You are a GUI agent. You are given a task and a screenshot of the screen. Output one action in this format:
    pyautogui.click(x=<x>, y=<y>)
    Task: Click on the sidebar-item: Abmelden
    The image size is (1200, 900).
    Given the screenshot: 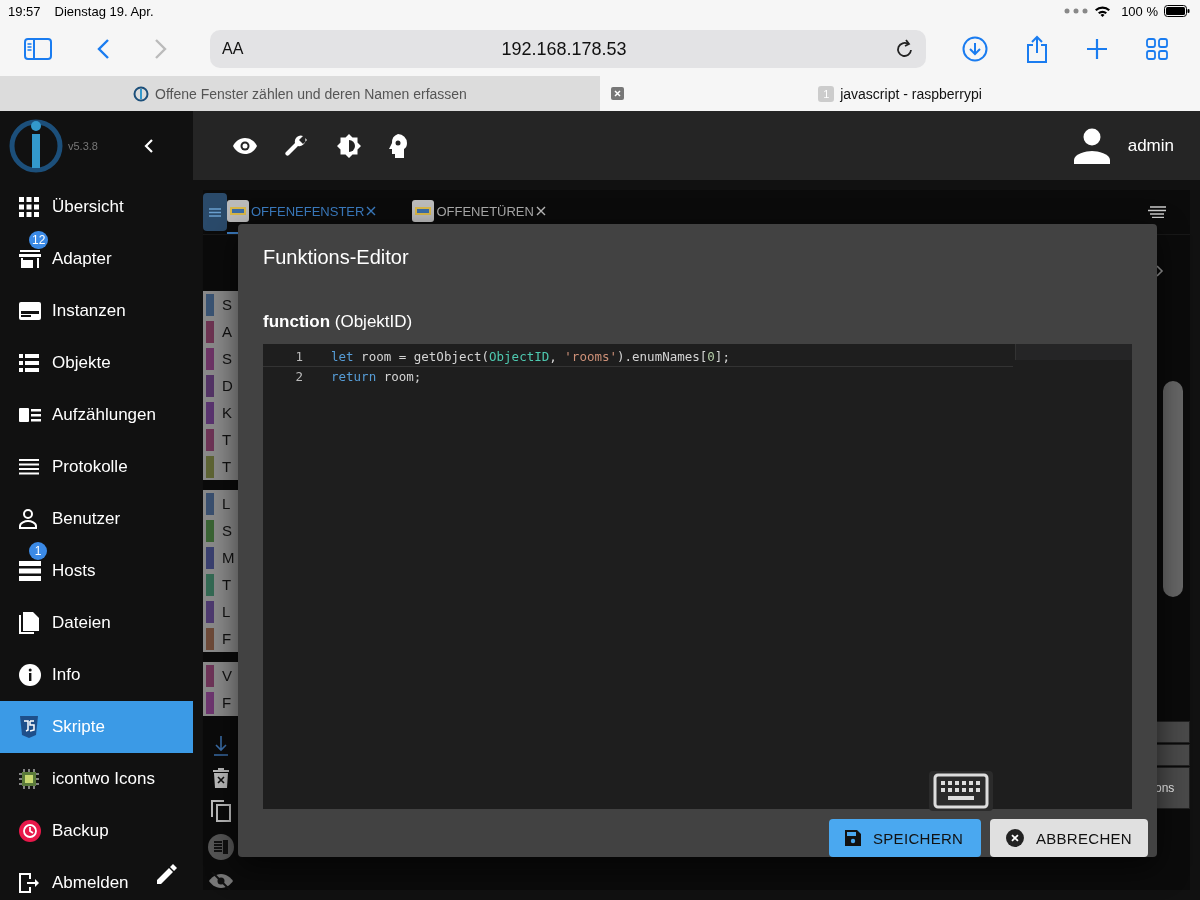 What is the action you would take?
    pyautogui.click(x=96, y=878)
    